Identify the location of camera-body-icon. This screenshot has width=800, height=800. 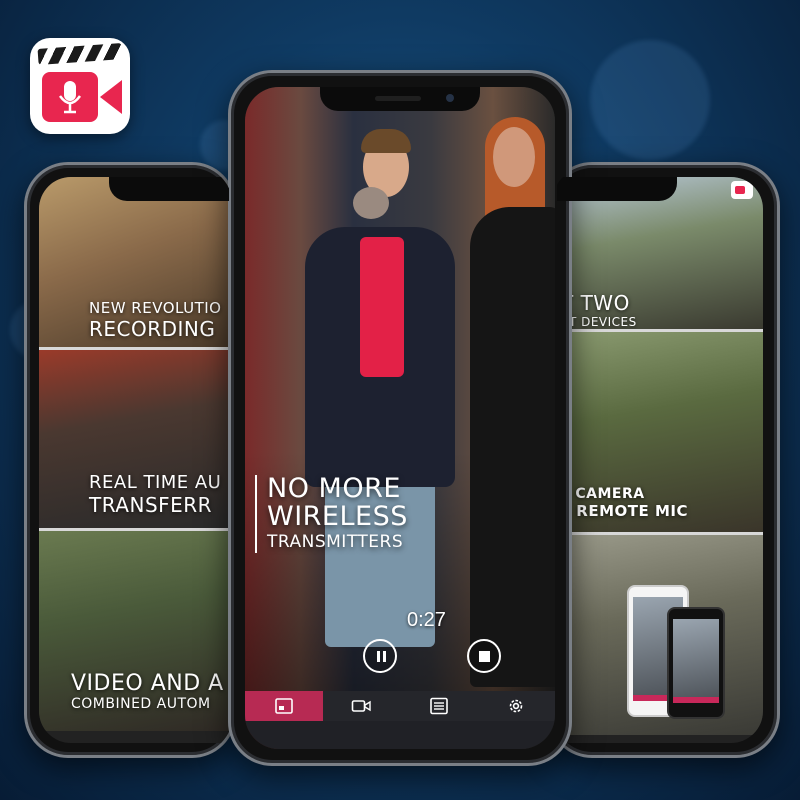
(70, 97).